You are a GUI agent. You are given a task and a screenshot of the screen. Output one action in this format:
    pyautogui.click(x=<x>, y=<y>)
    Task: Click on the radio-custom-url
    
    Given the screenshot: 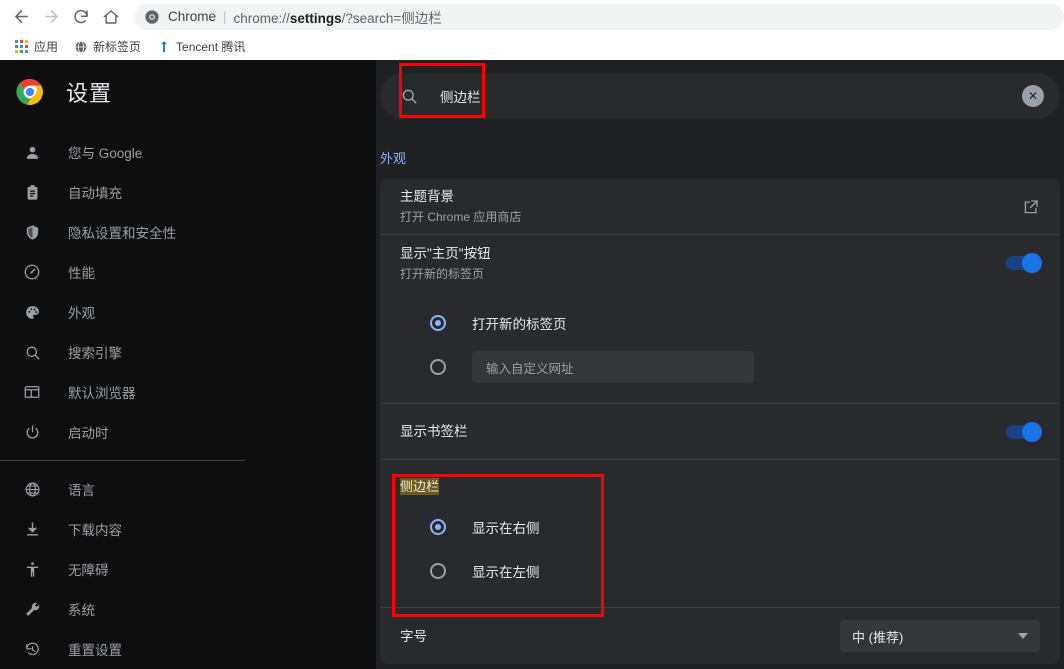 What is the action you would take?
    pyautogui.click(x=438, y=367)
    